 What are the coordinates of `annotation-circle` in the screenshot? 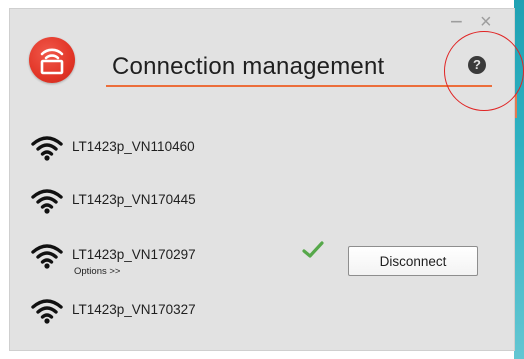 It's located at (484, 71).